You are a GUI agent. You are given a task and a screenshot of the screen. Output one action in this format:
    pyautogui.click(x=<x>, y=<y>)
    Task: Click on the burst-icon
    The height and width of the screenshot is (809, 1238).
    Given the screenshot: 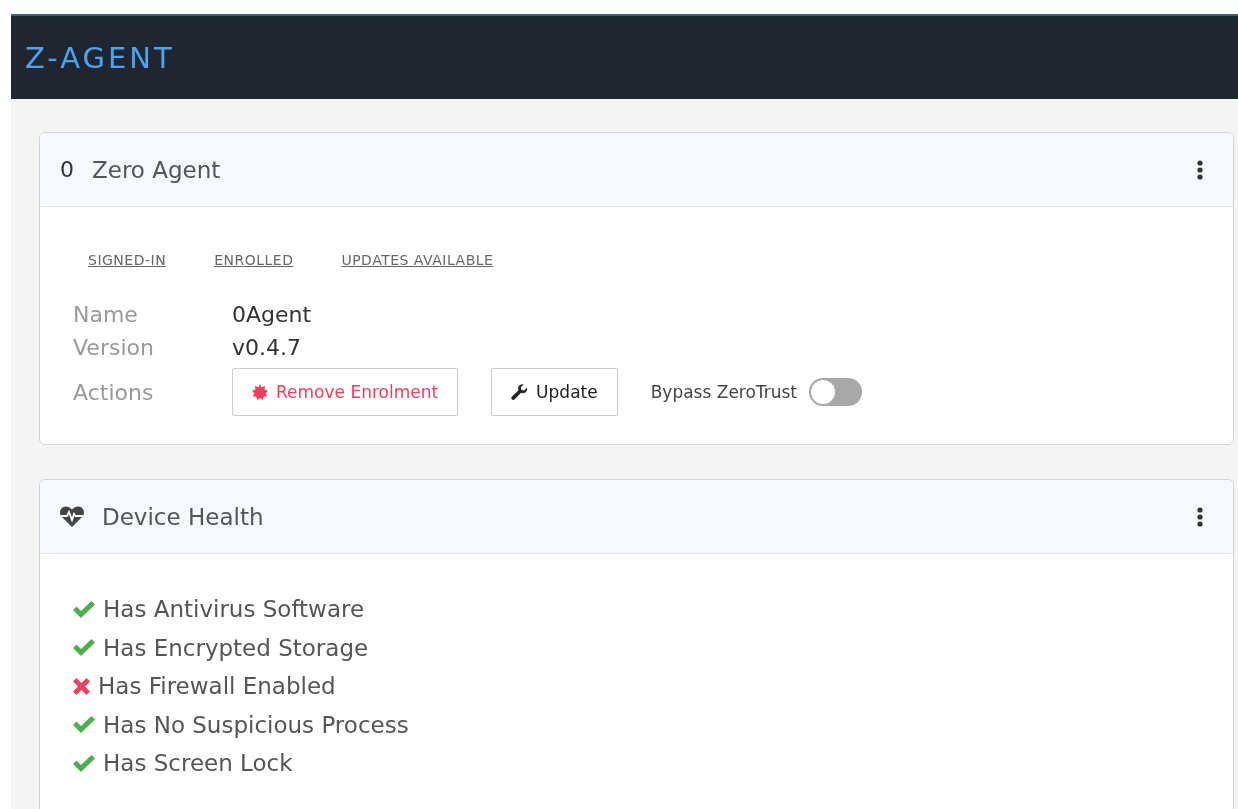 What is the action you would take?
    pyautogui.click(x=260, y=392)
    